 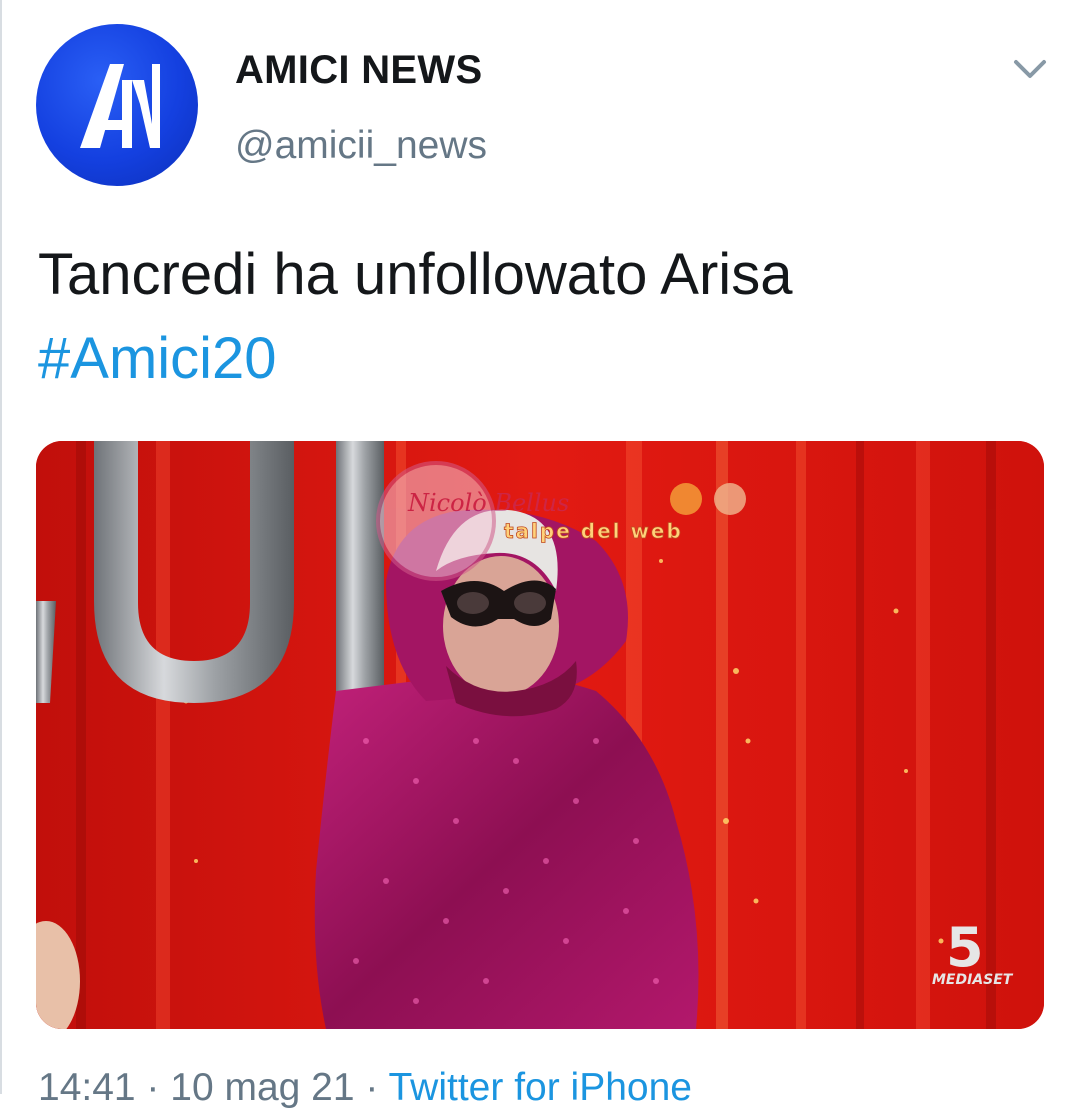 What do you see at coordinates (1, 547) in the screenshot?
I see `left-divider` at bounding box center [1, 547].